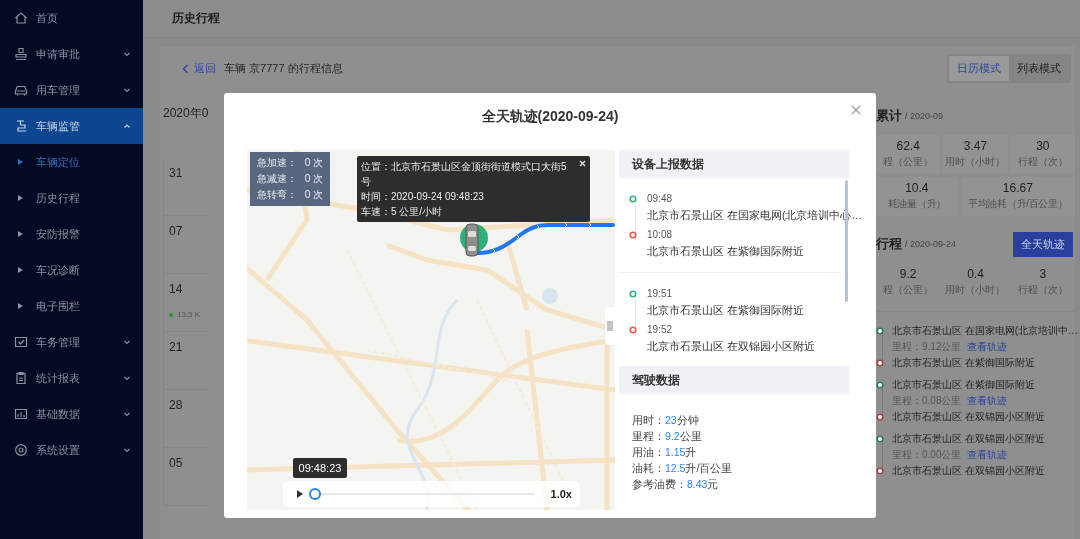  Describe the element at coordinates (315, 494) in the screenshot. I see `slider-thumb` at that location.